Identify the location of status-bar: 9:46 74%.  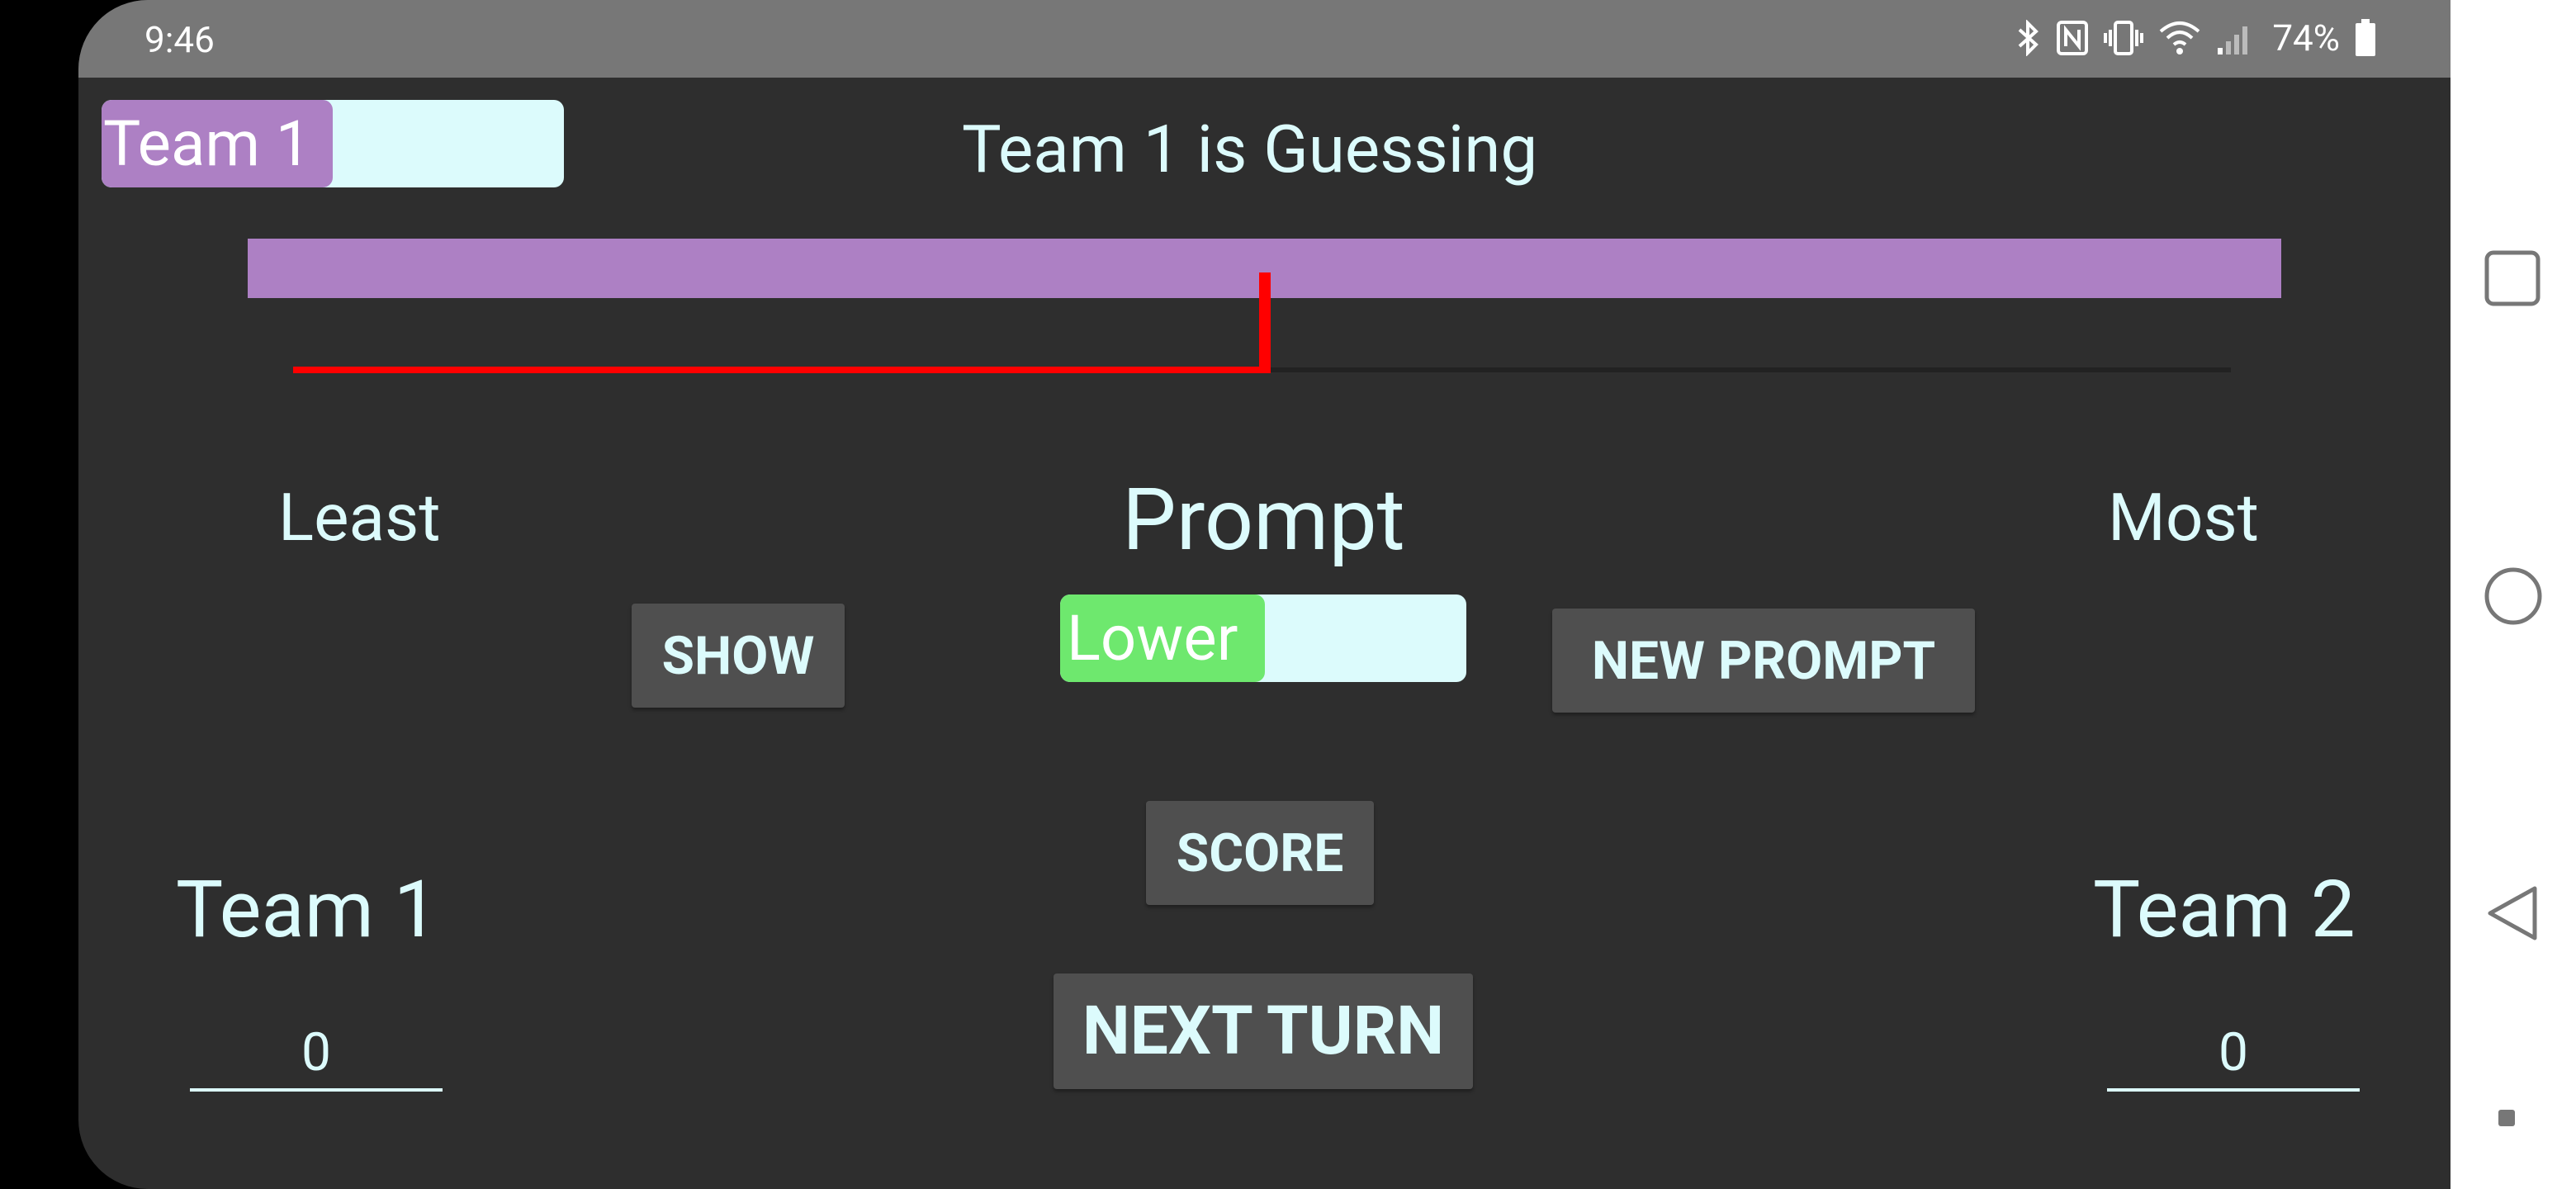
(1264, 39).